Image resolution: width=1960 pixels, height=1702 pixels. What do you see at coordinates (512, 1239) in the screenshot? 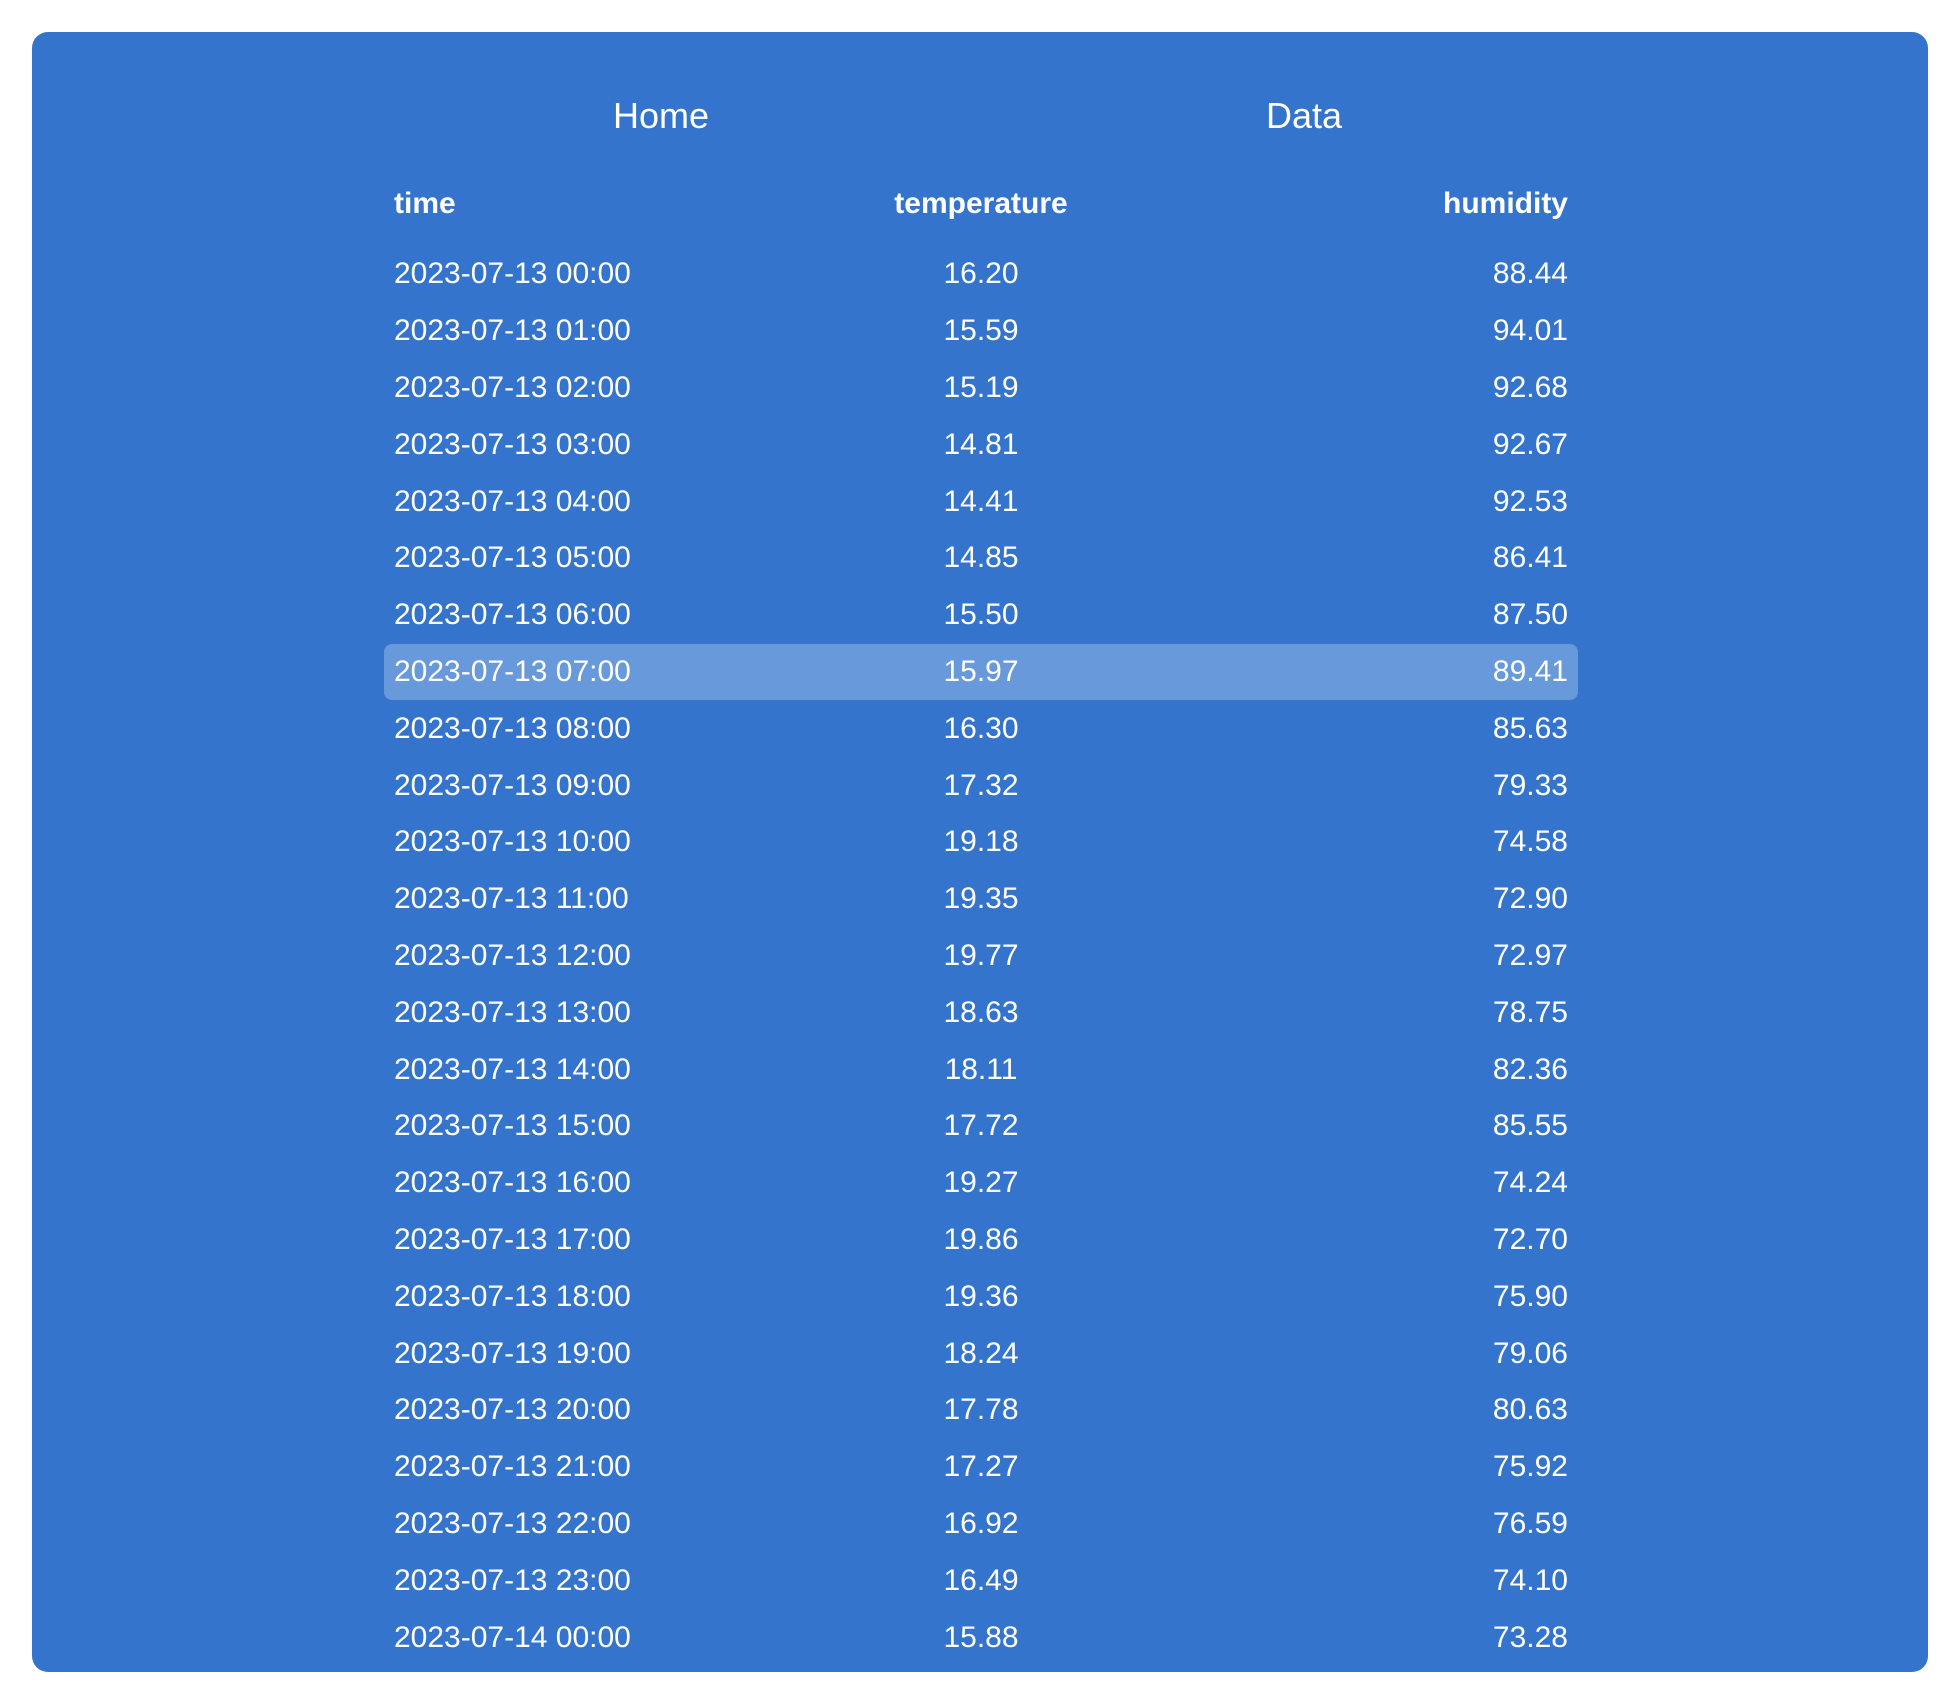
I see `cell-time: 2023-07-13 17:00` at bounding box center [512, 1239].